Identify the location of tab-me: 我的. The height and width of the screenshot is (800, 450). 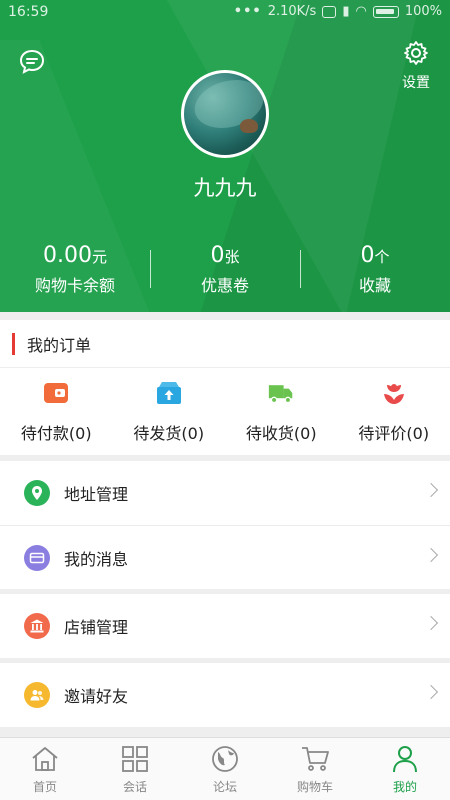
(405, 769).